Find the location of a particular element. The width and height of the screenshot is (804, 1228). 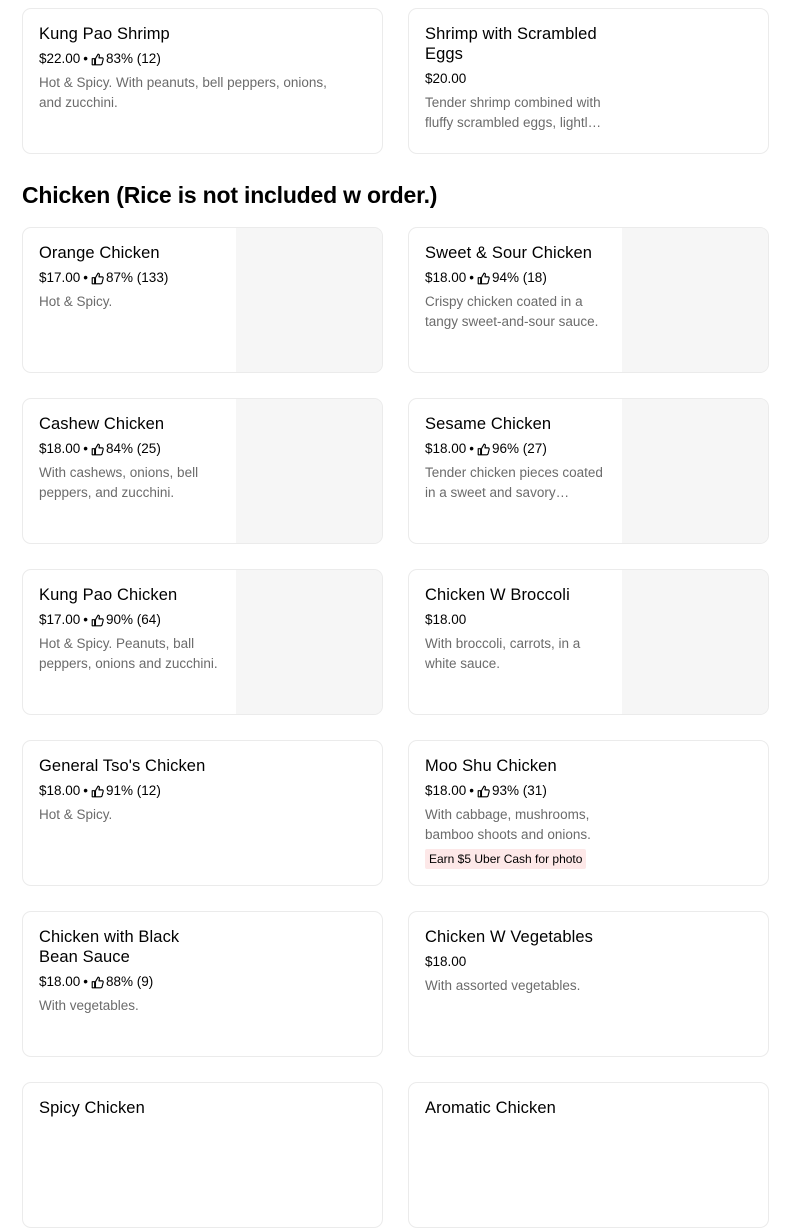

menu-item-rating: 84% (25) is located at coordinates (133, 448).